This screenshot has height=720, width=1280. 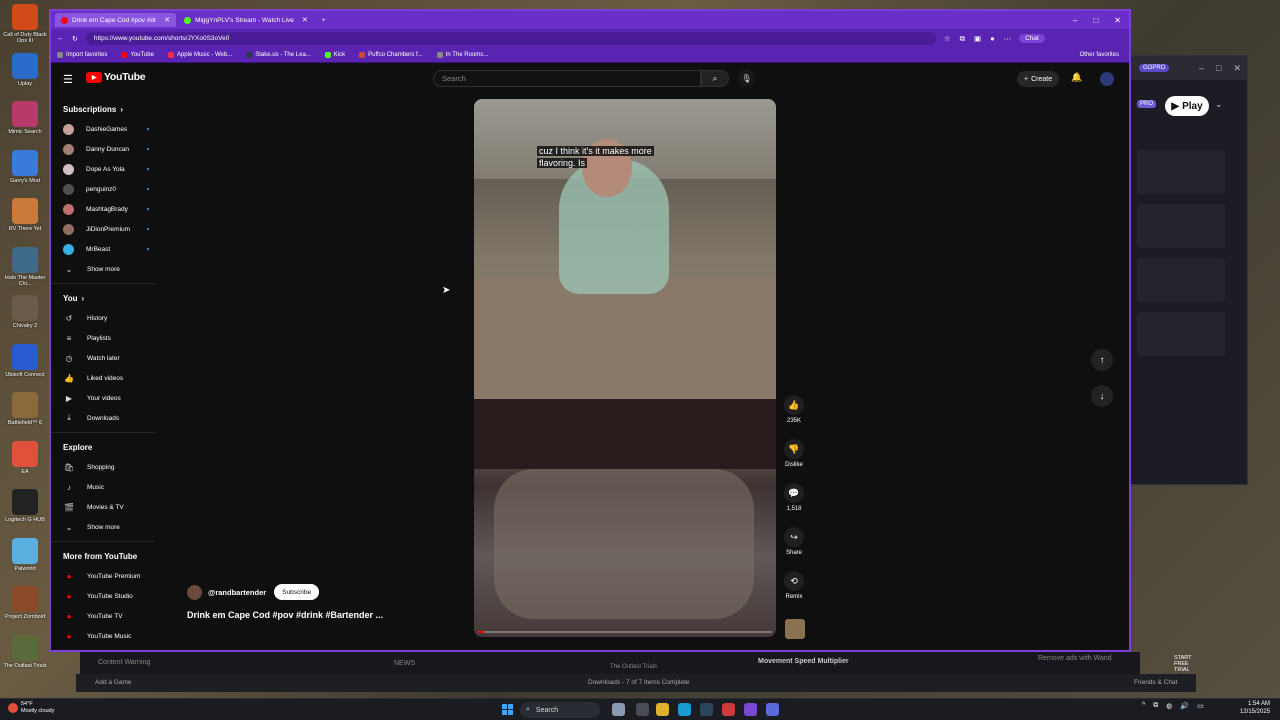 I want to click on copilot-chat-button: Chat, so click(x=1032, y=38).